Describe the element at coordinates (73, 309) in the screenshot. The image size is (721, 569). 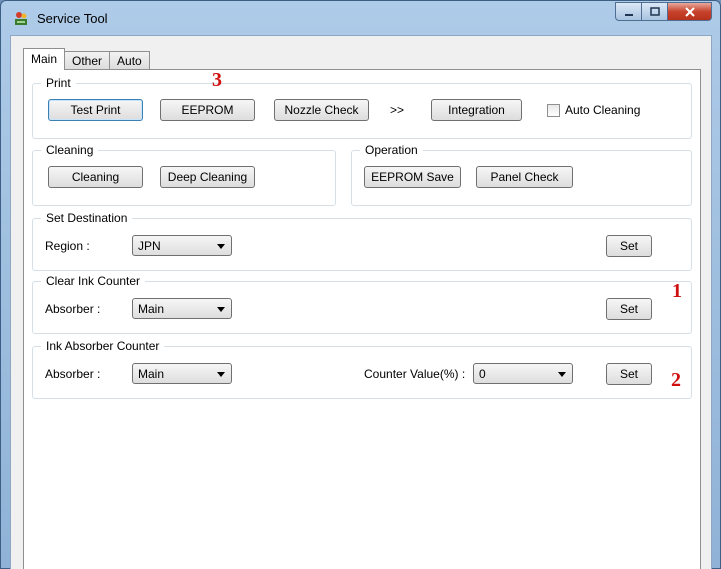
I see `clear-ink-absorber-label: Absorber :` at that location.